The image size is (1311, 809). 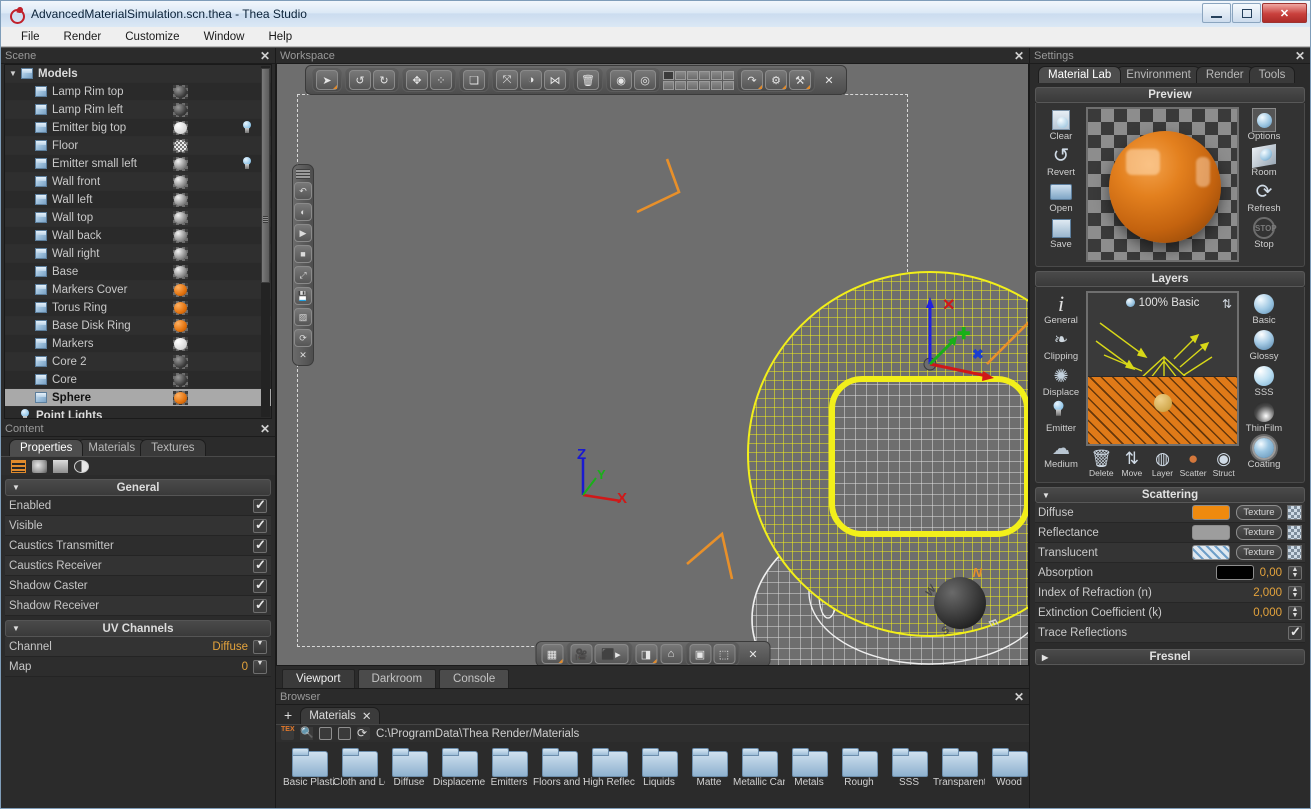 What do you see at coordinates (39, 466) in the screenshot?
I see `camera-icon` at bounding box center [39, 466].